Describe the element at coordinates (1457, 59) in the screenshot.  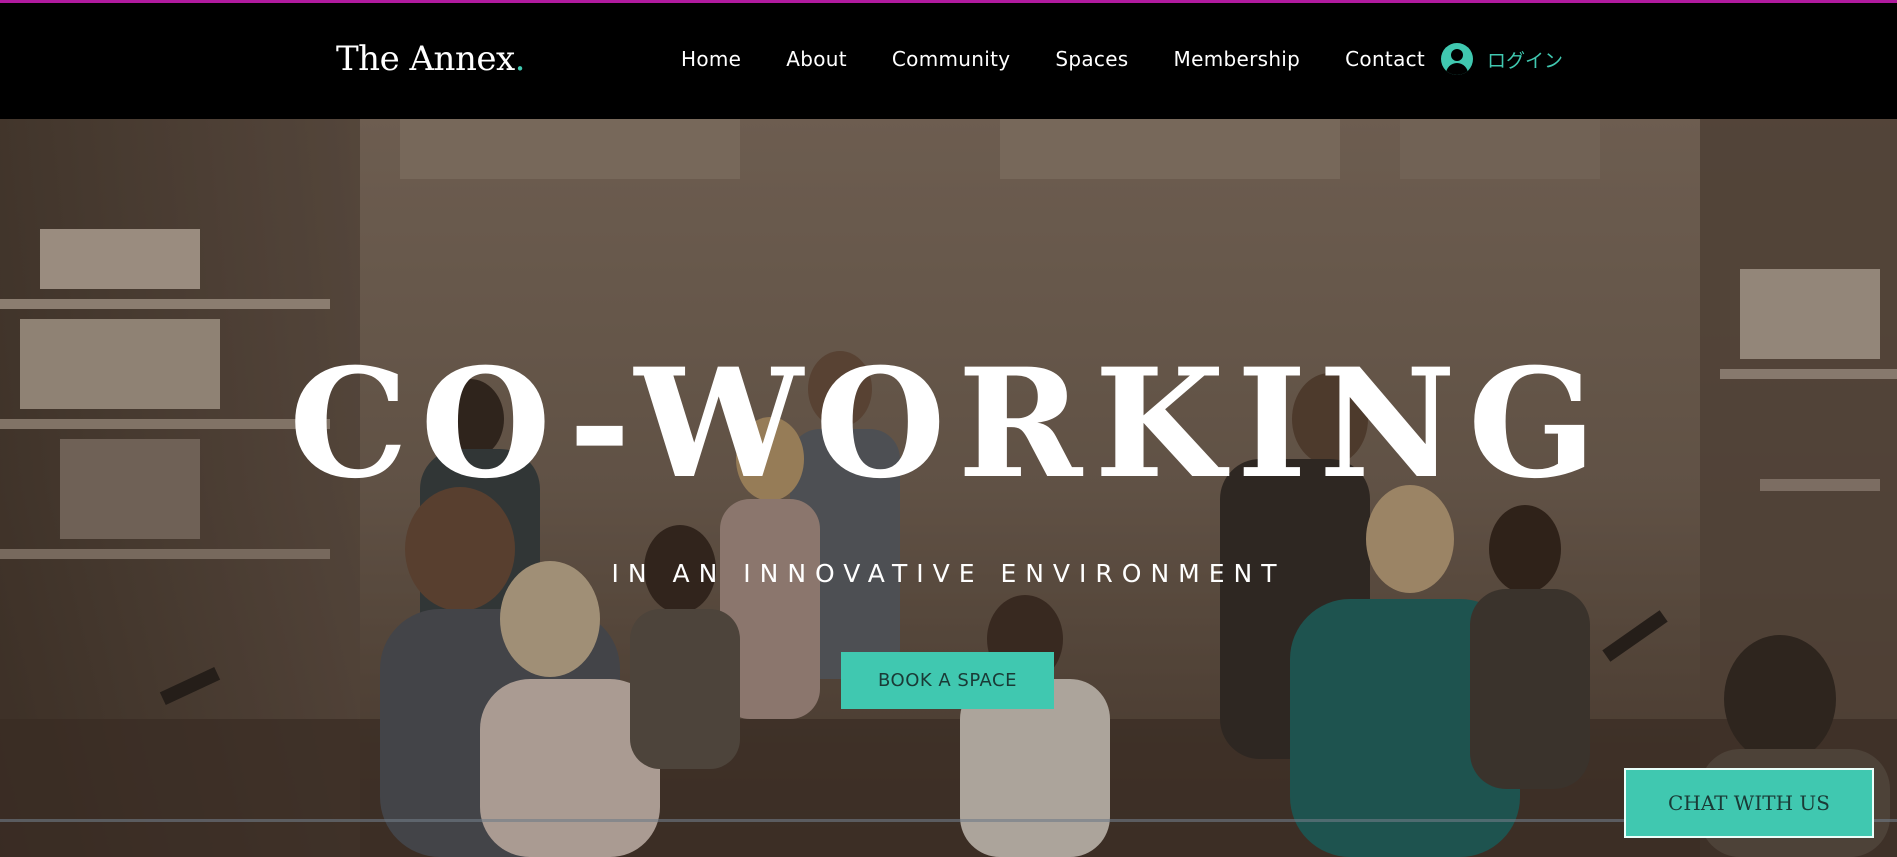
I see `user-avatar-icon` at that location.